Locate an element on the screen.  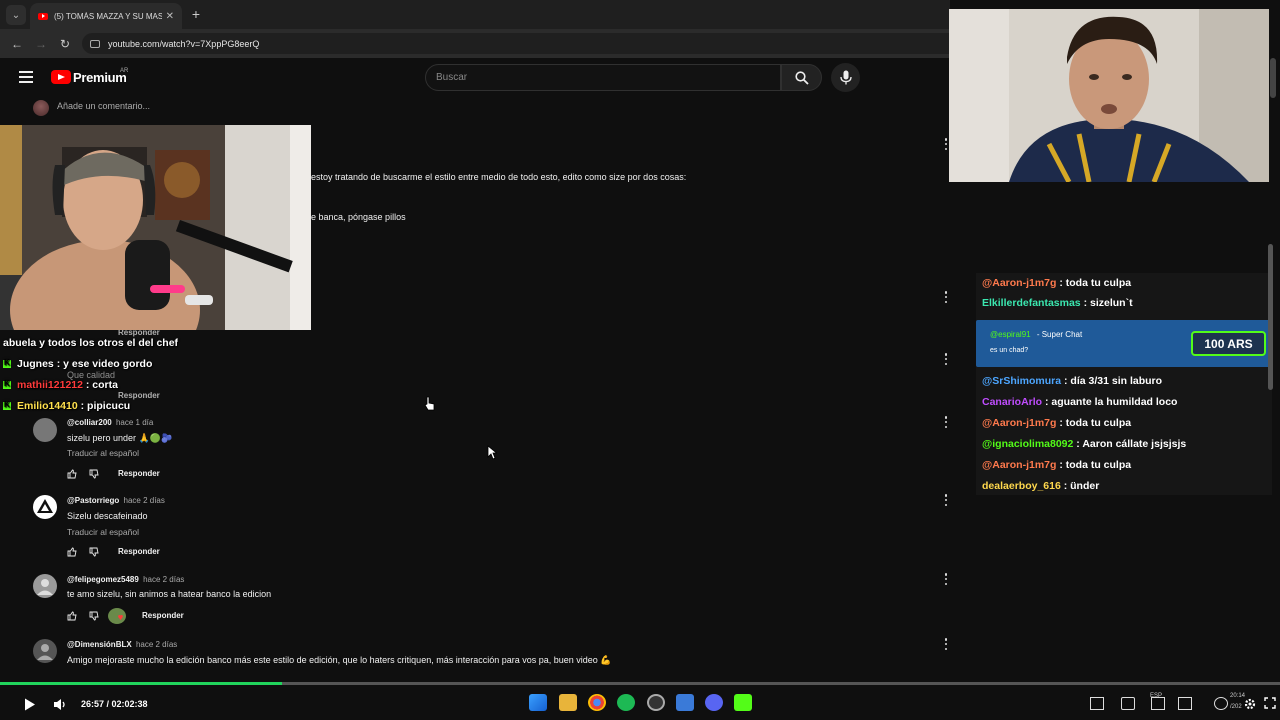
tab-search-button: ⌄ is located at coordinates (16, 15).